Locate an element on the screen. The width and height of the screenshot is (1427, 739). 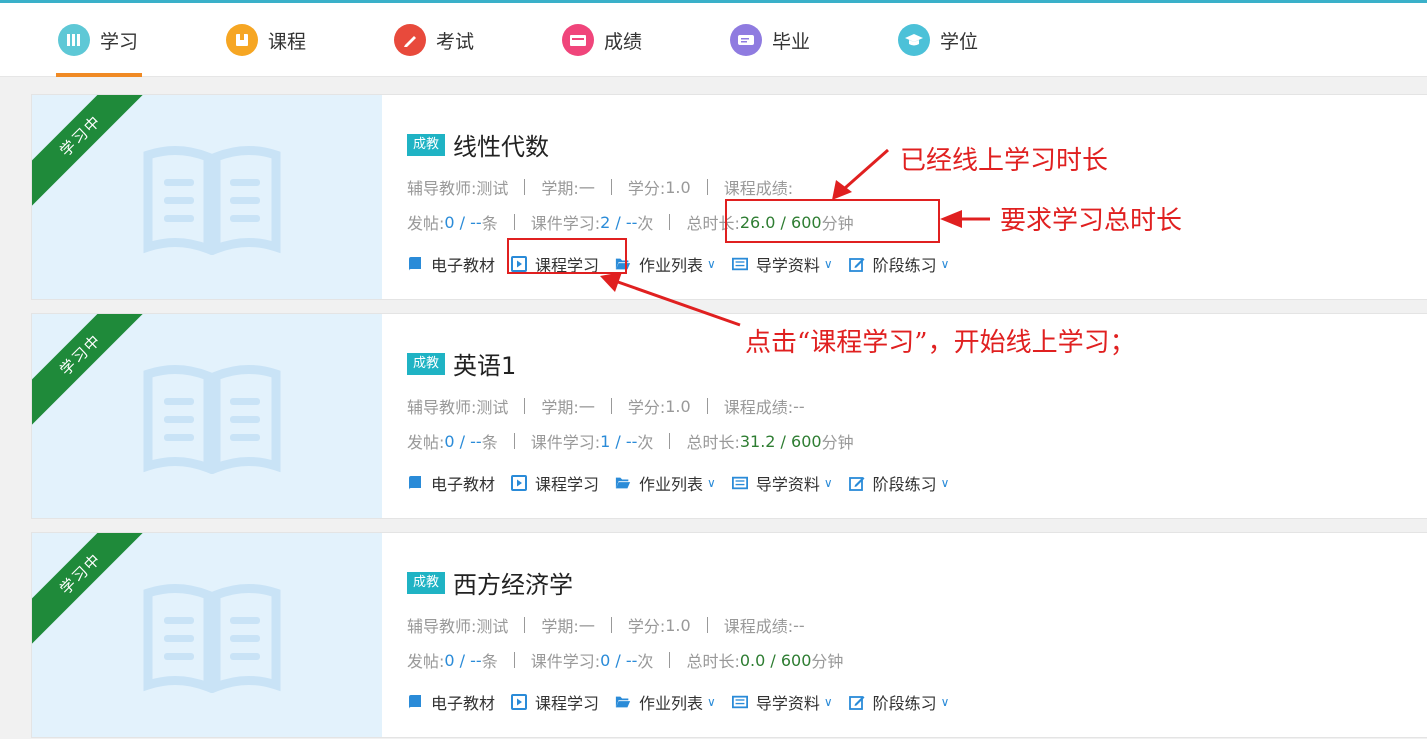
annotation-click-hint: 点击“课程学习”，开始线上学习； is located at coordinates (940, 343).